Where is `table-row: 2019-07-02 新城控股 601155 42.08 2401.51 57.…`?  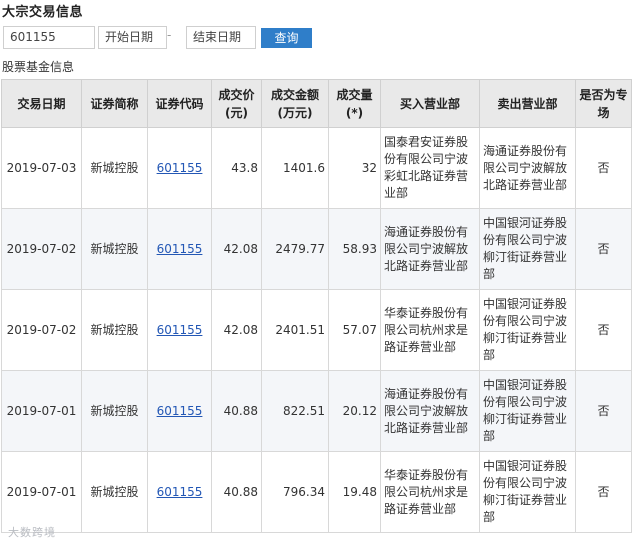 table-row: 2019-07-02 新城控股 601155 42.08 2401.51 57.… is located at coordinates (316, 330).